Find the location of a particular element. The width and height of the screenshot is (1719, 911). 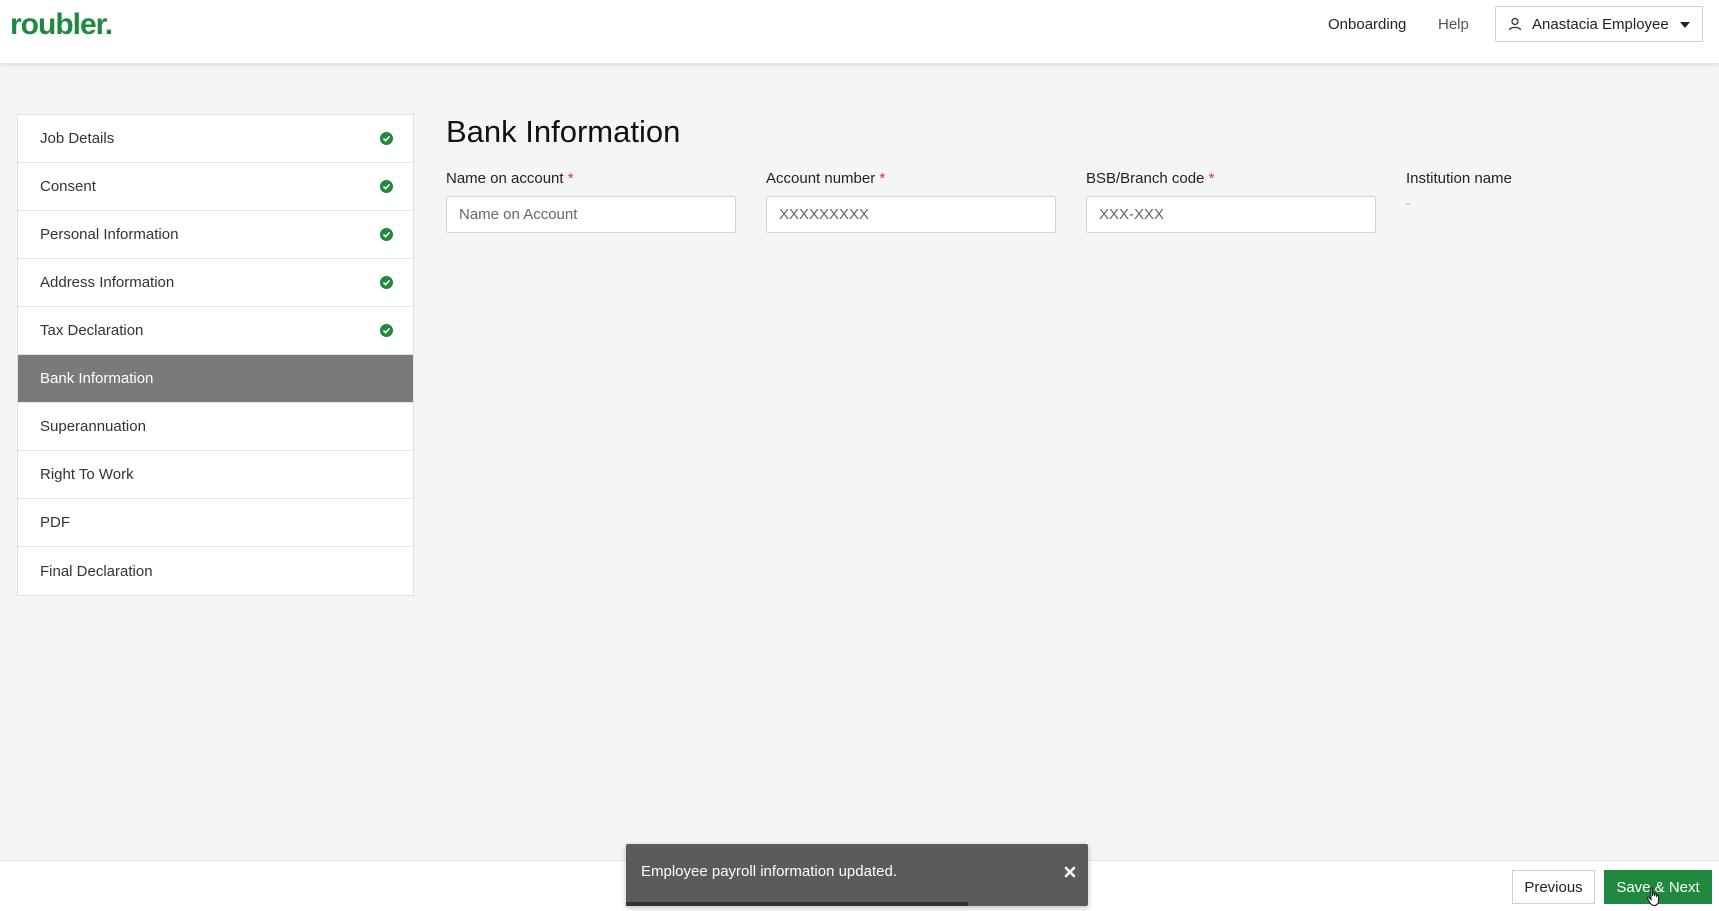

sidebar-item-bank-information: Bank Information is located at coordinates (215, 379).